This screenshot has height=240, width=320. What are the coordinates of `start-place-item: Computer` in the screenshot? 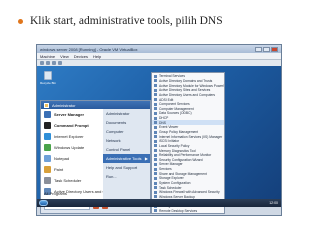 It's located at (126, 131).